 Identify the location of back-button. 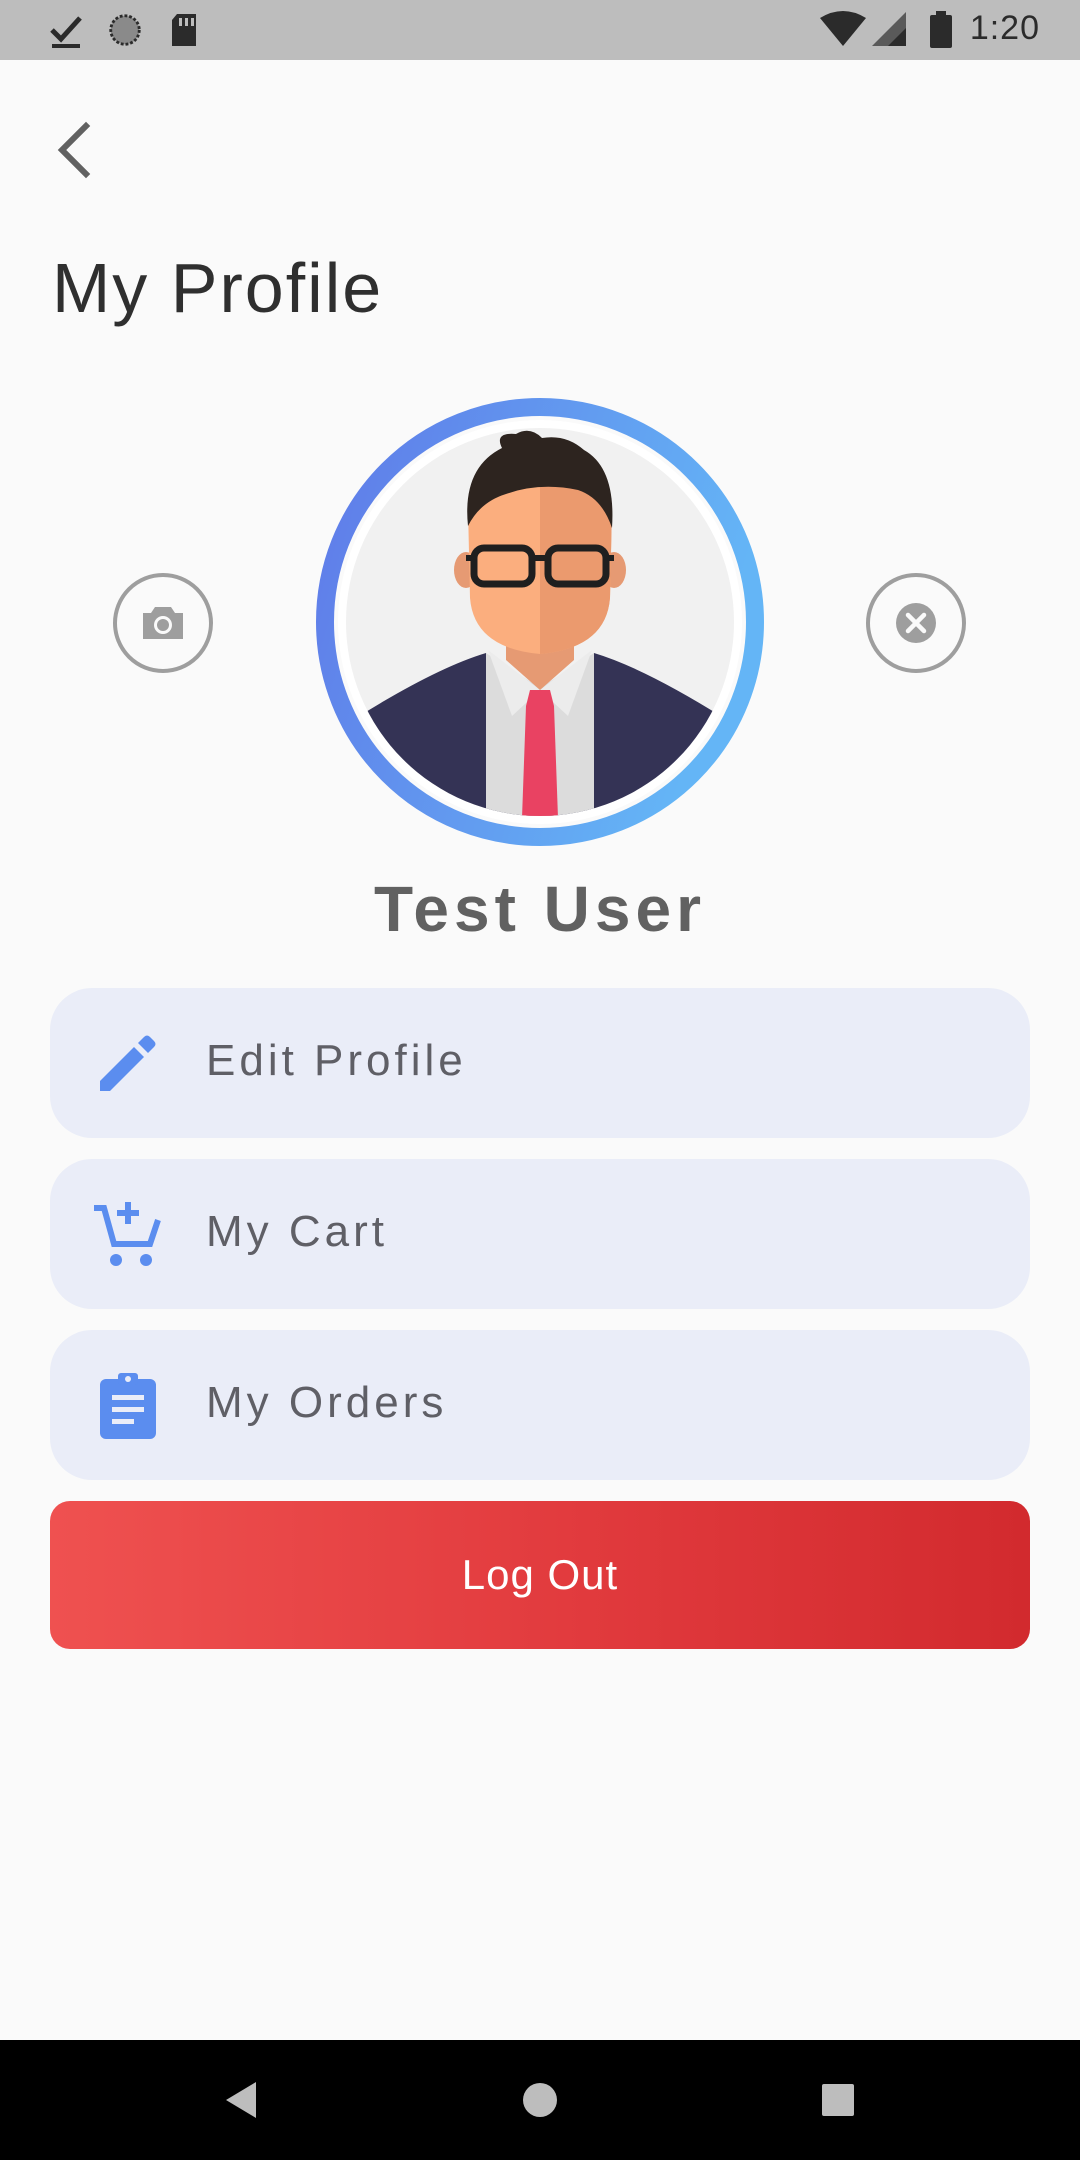
(75, 150).